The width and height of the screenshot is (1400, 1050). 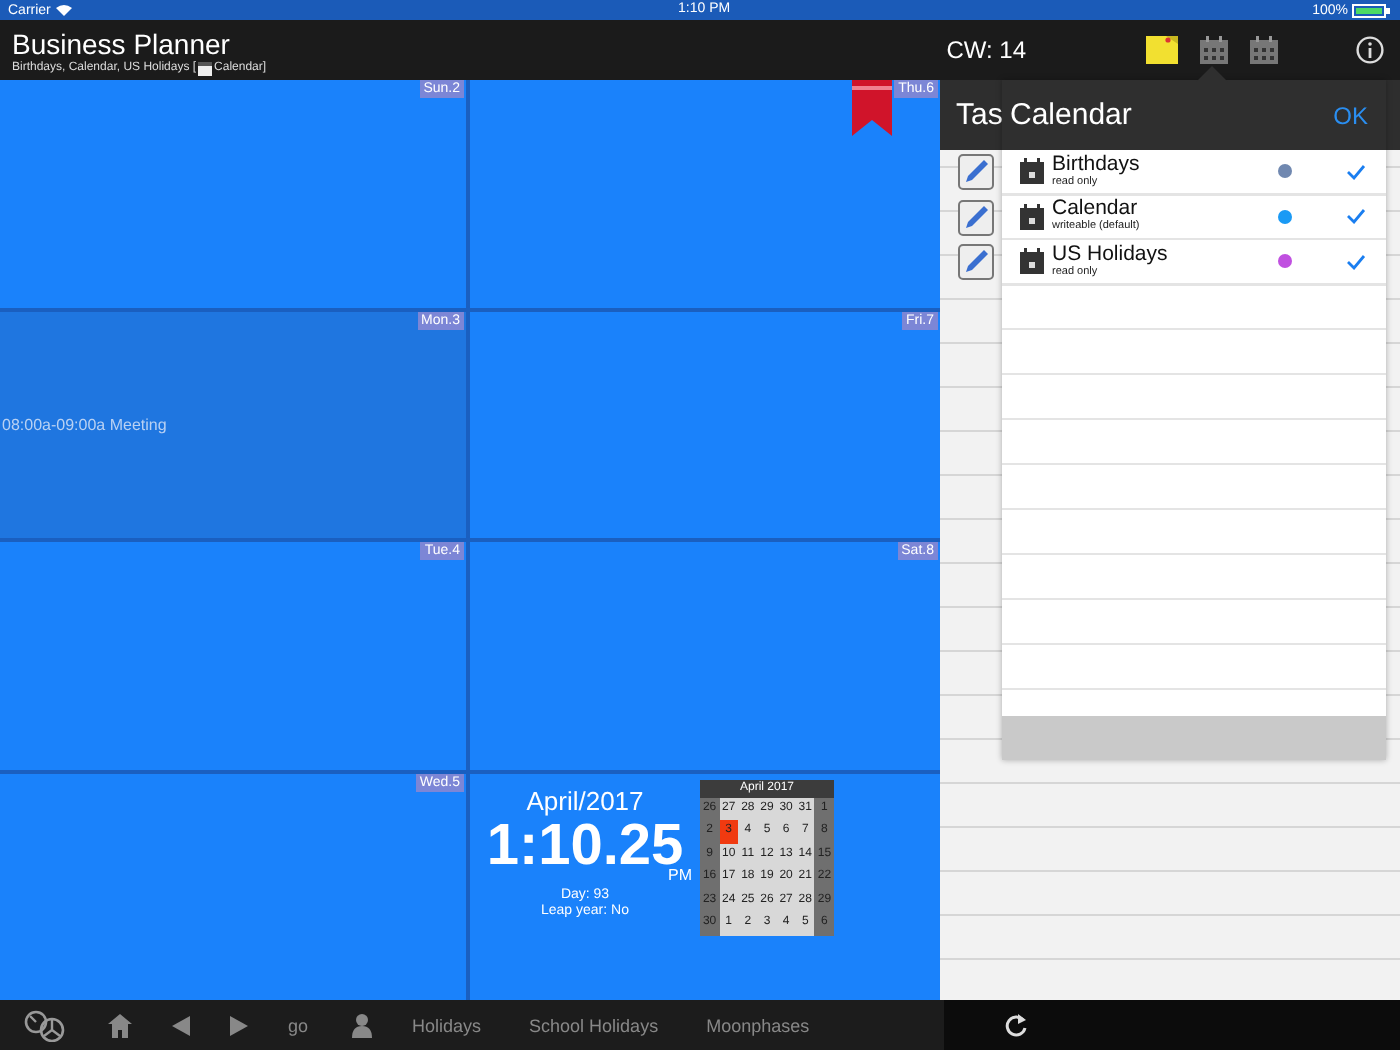 I want to click on ampm-label: PM, so click(x=680, y=874).